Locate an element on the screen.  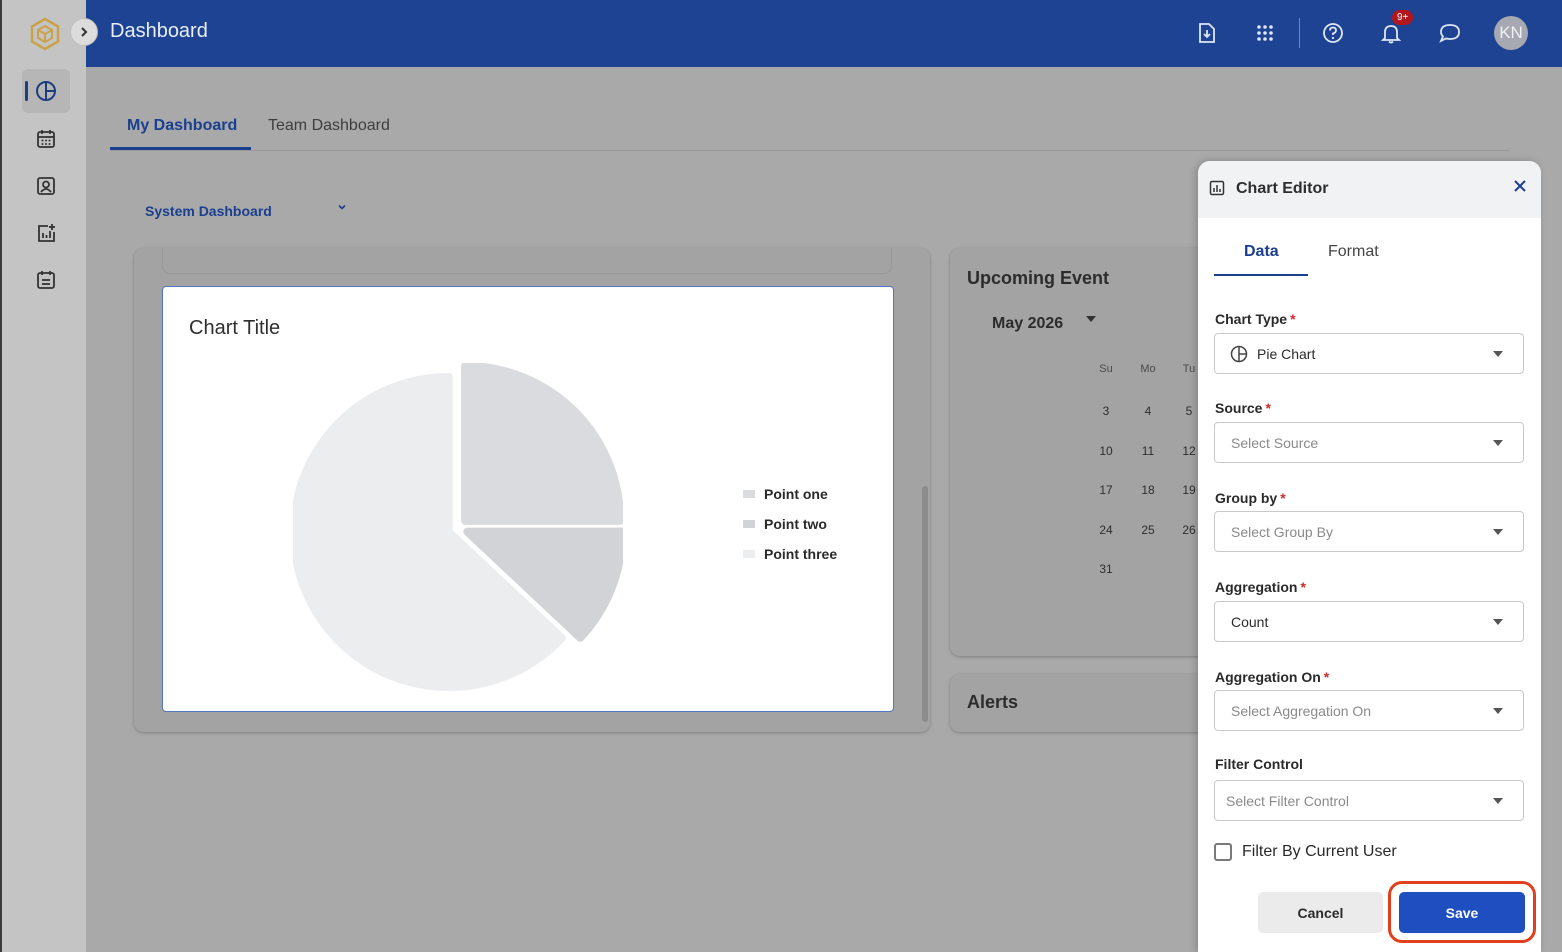
calendar-day: 11 is located at coordinates (1148, 451).